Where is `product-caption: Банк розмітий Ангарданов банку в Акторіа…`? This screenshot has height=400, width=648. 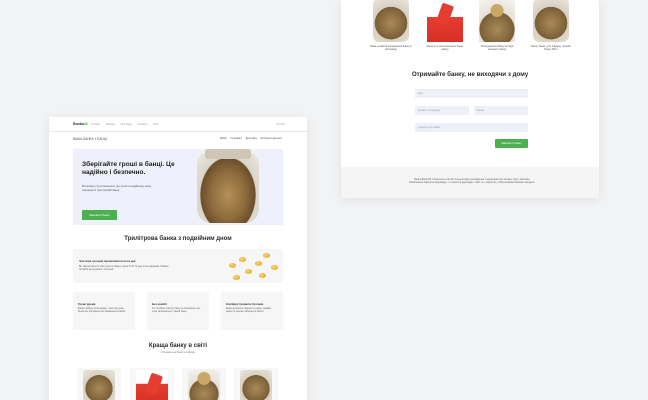 product-caption: Банк розмітий Ангарданов банку в Акторіа… is located at coordinates (391, 48).